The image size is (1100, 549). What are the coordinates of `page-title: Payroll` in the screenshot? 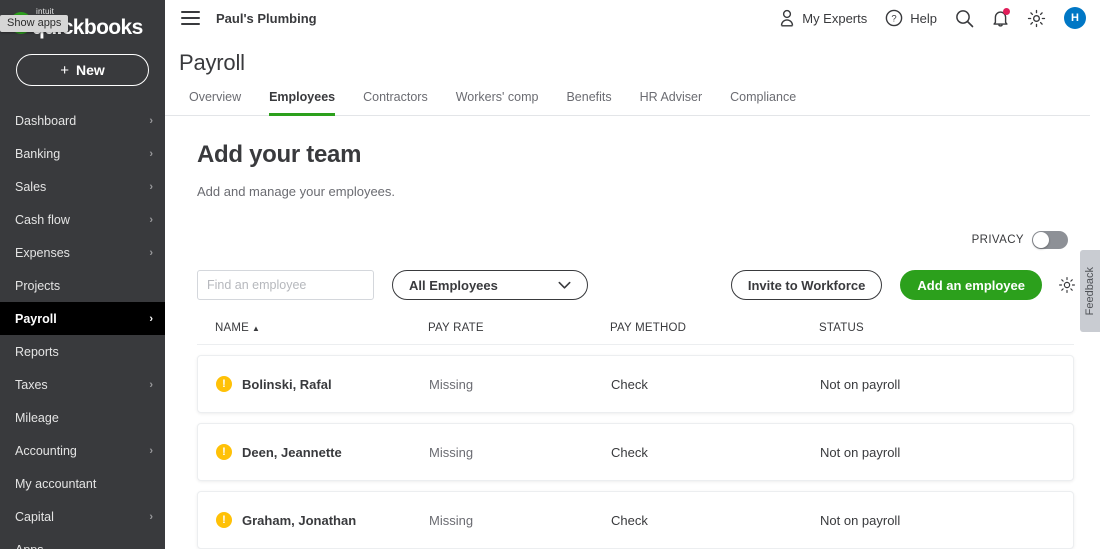 It's located at (212, 62).